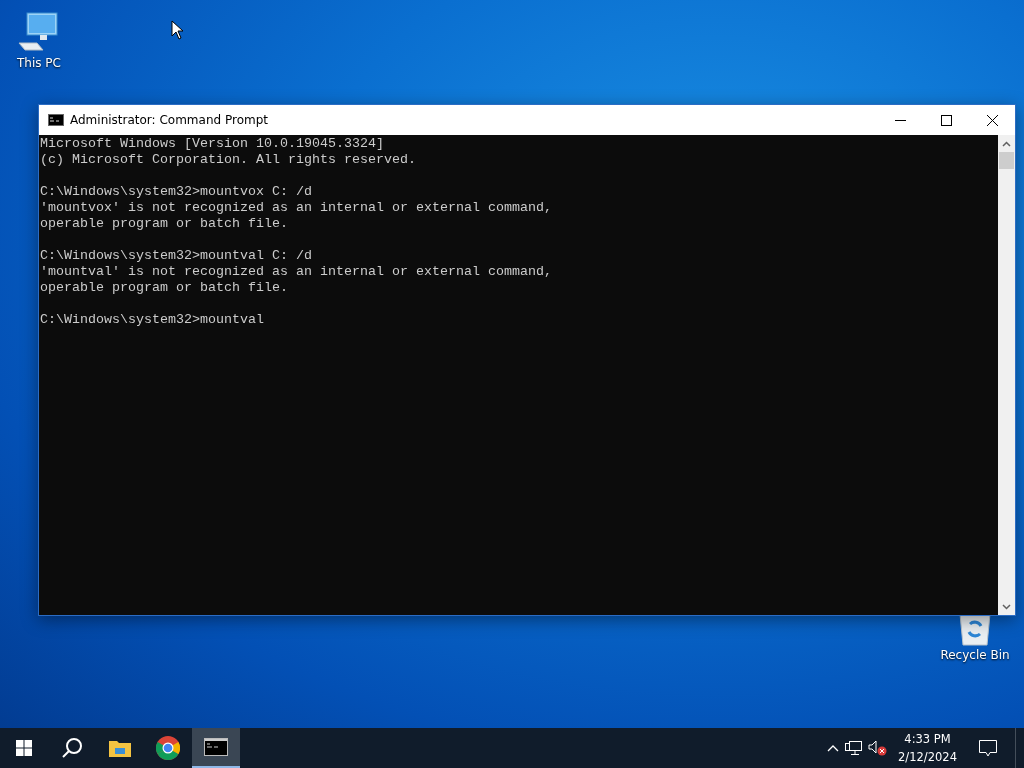 The height and width of the screenshot is (768, 1024). I want to click on chrome-logo-icon, so click(168, 748).